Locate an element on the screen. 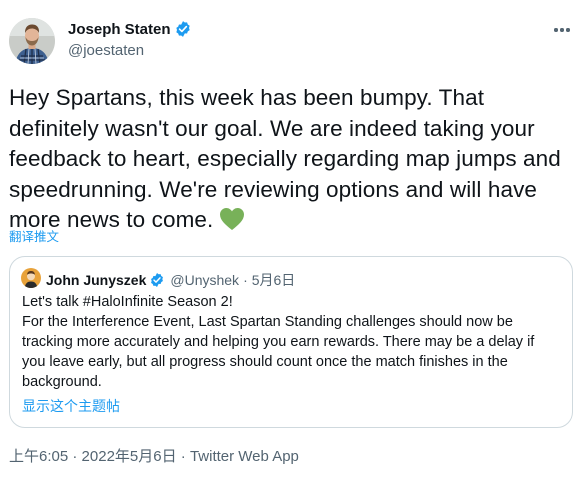 The height and width of the screenshot is (482, 587). tweet-source: Twitter Web App is located at coordinates (244, 456).